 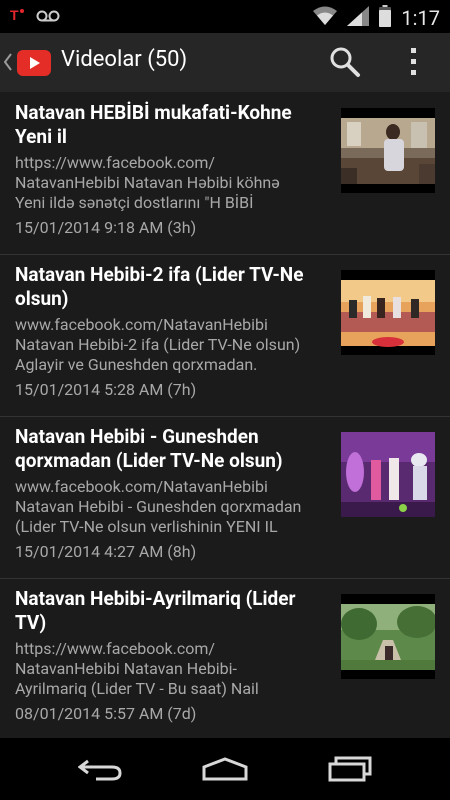 What do you see at coordinates (414, 62) in the screenshot?
I see `overflow-menu-icon` at bounding box center [414, 62].